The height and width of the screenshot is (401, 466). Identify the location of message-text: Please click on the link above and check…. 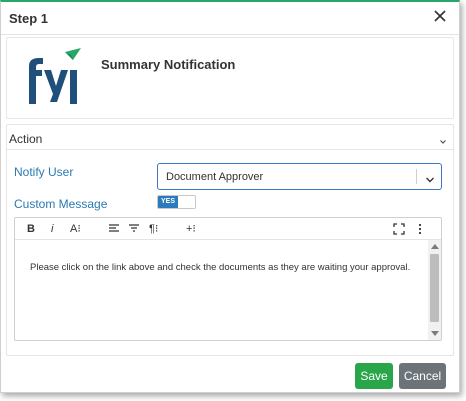
(220, 267).